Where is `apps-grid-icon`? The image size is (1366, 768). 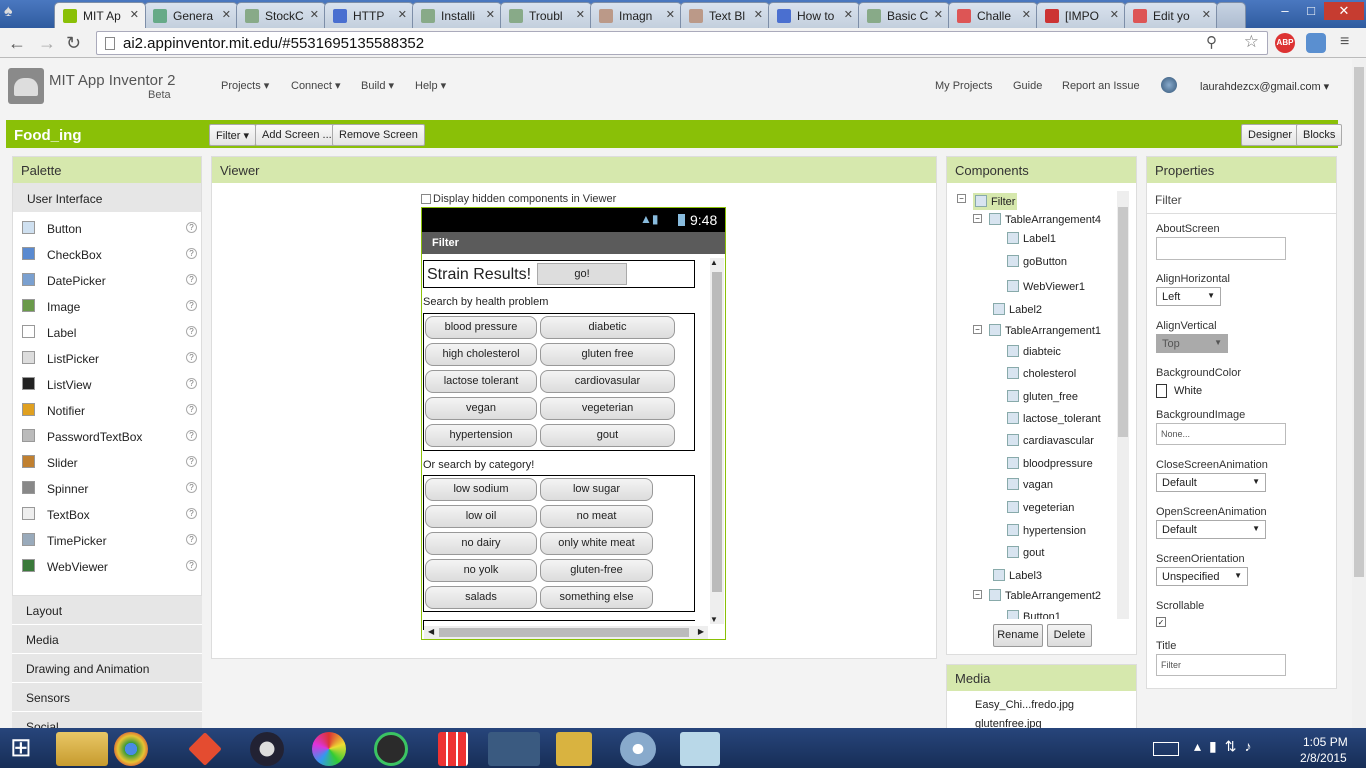 apps-grid-icon is located at coordinates (453, 749).